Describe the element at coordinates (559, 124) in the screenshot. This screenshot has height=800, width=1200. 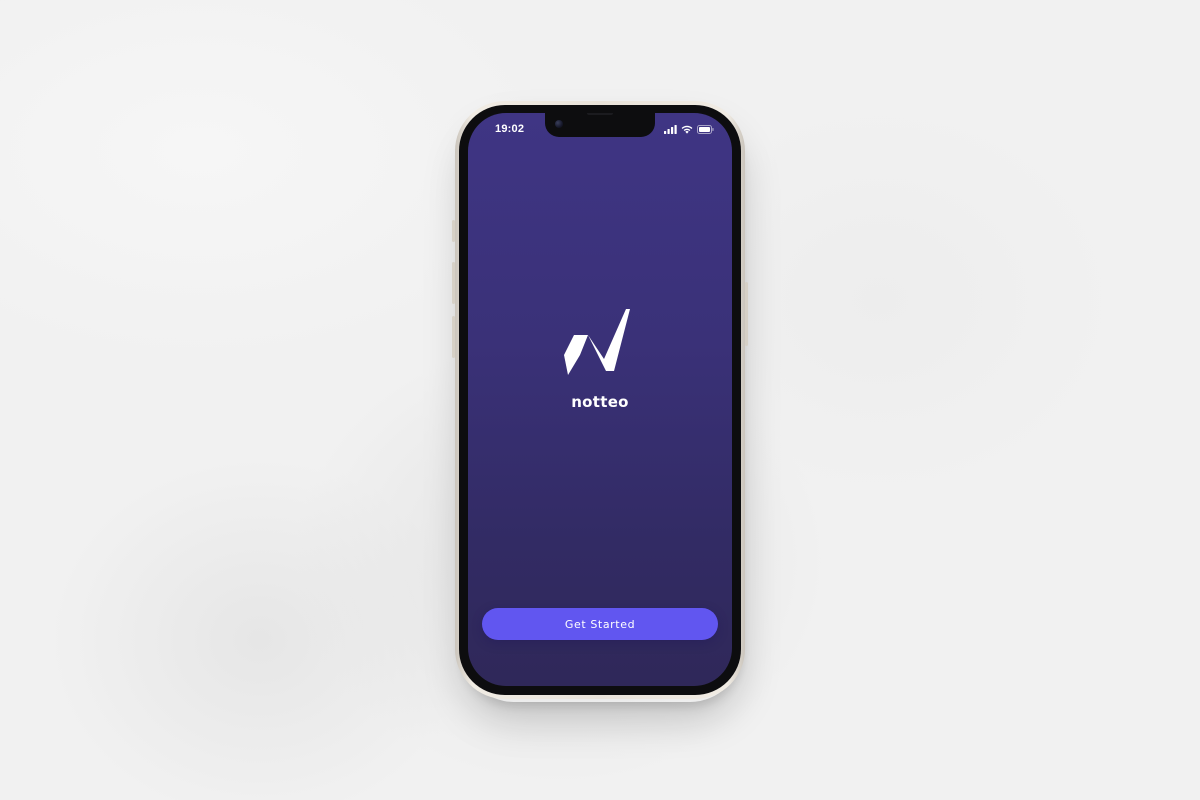
I see `front-camera` at that location.